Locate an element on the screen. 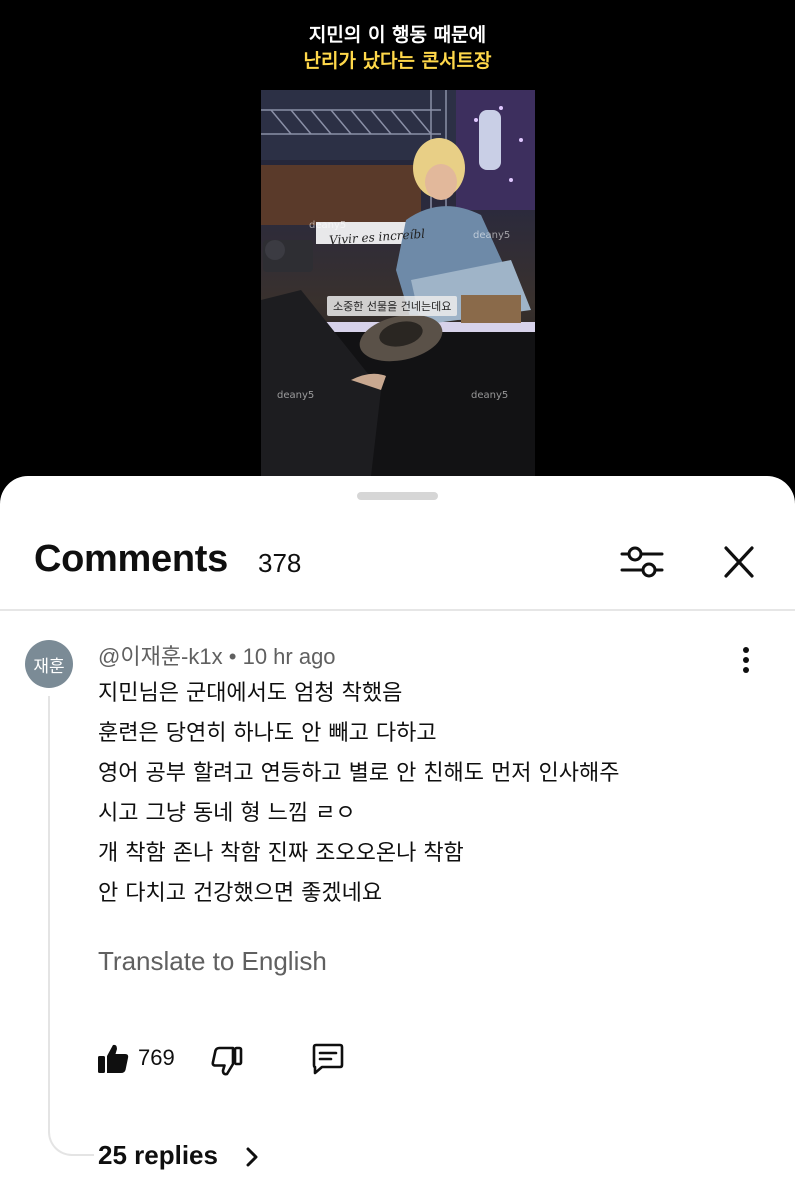  comment-line: 안 다치고 건강했으면 좋겠네요 is located at coordinates (240, 893).